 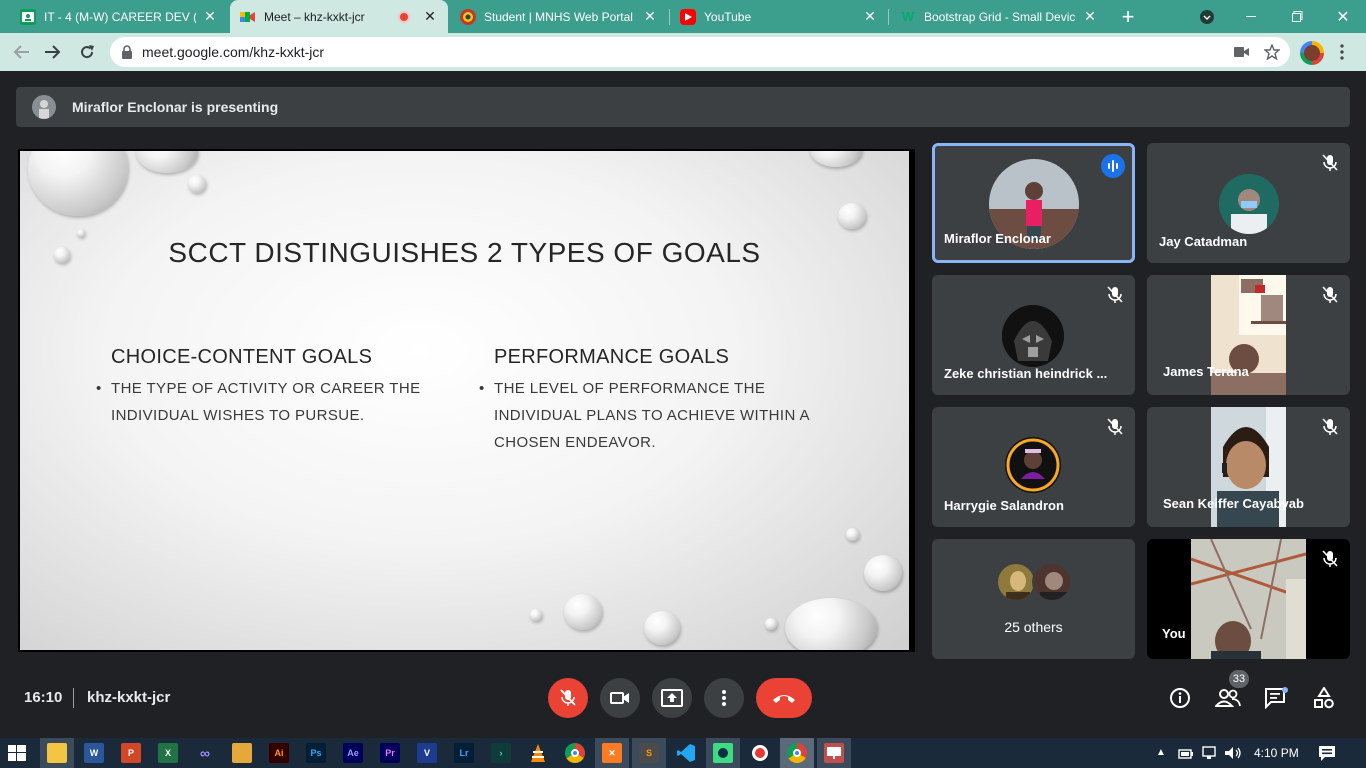 I want to click on tab-student-portal: Student | MNHS Web Portal ✕, so click(x=559, y=16).